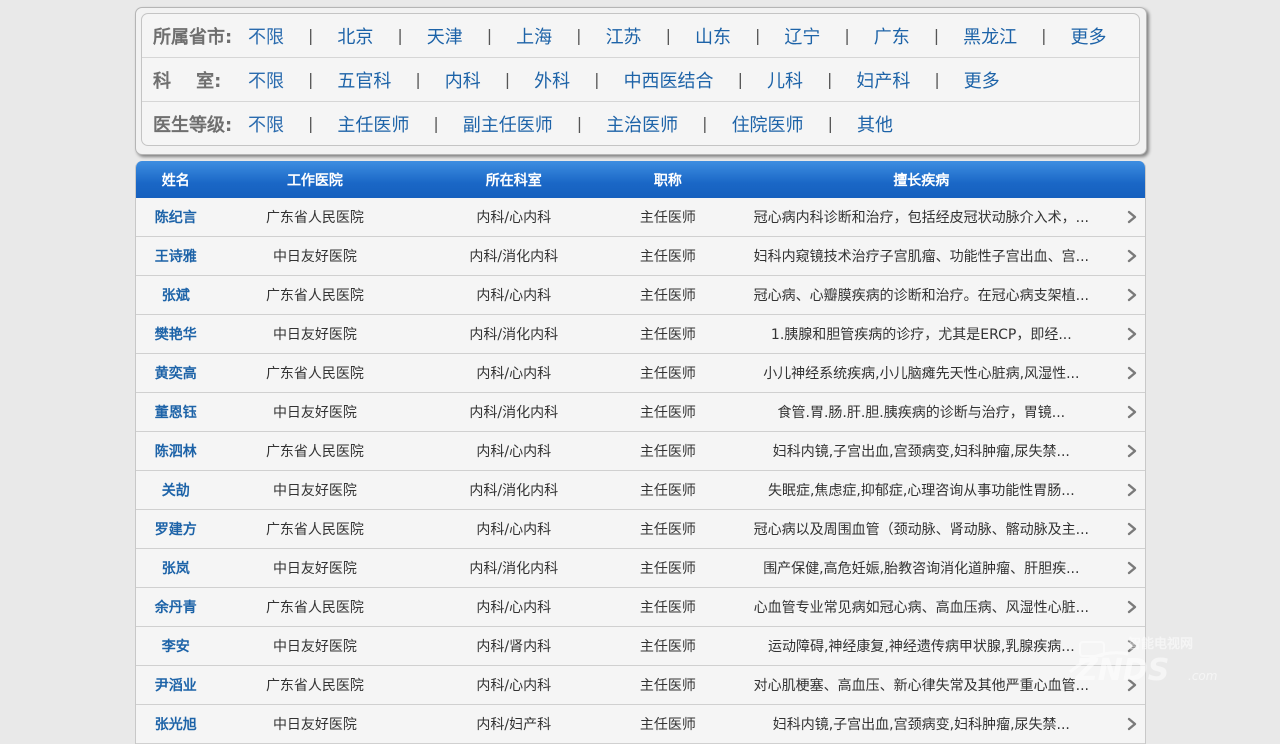 This screenshot has width=1280, height=744. I want to click on table-header: 姓名 工作医院 所在科室 职称 擅长疾病, so click(640, 179).